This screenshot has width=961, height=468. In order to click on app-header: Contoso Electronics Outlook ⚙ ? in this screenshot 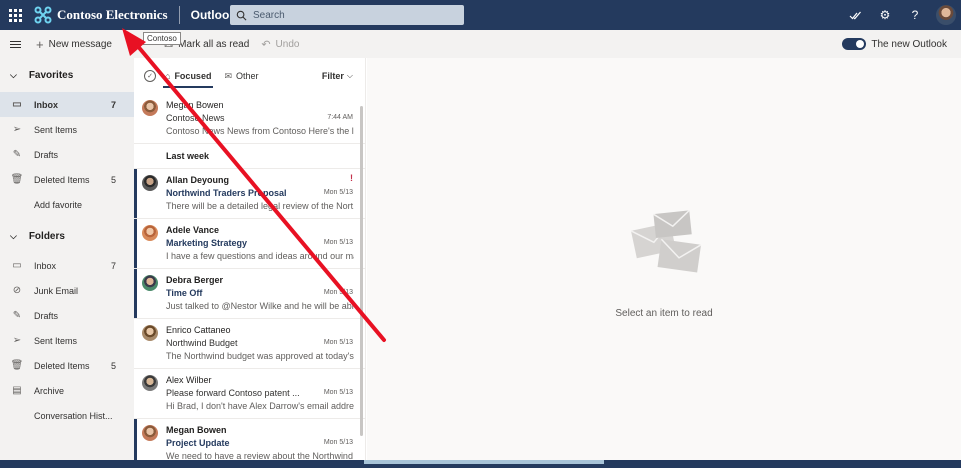, I will do `click(480, 15)`.